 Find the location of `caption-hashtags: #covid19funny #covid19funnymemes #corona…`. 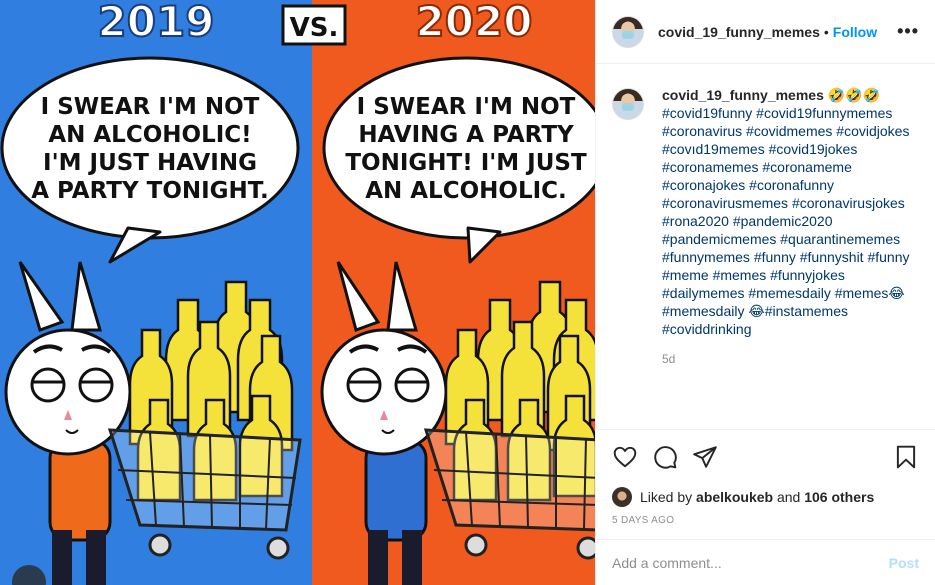

caption-hashtags: #covid19funny #covid19funnymemes #corona… is located at coordinates (786, 221).